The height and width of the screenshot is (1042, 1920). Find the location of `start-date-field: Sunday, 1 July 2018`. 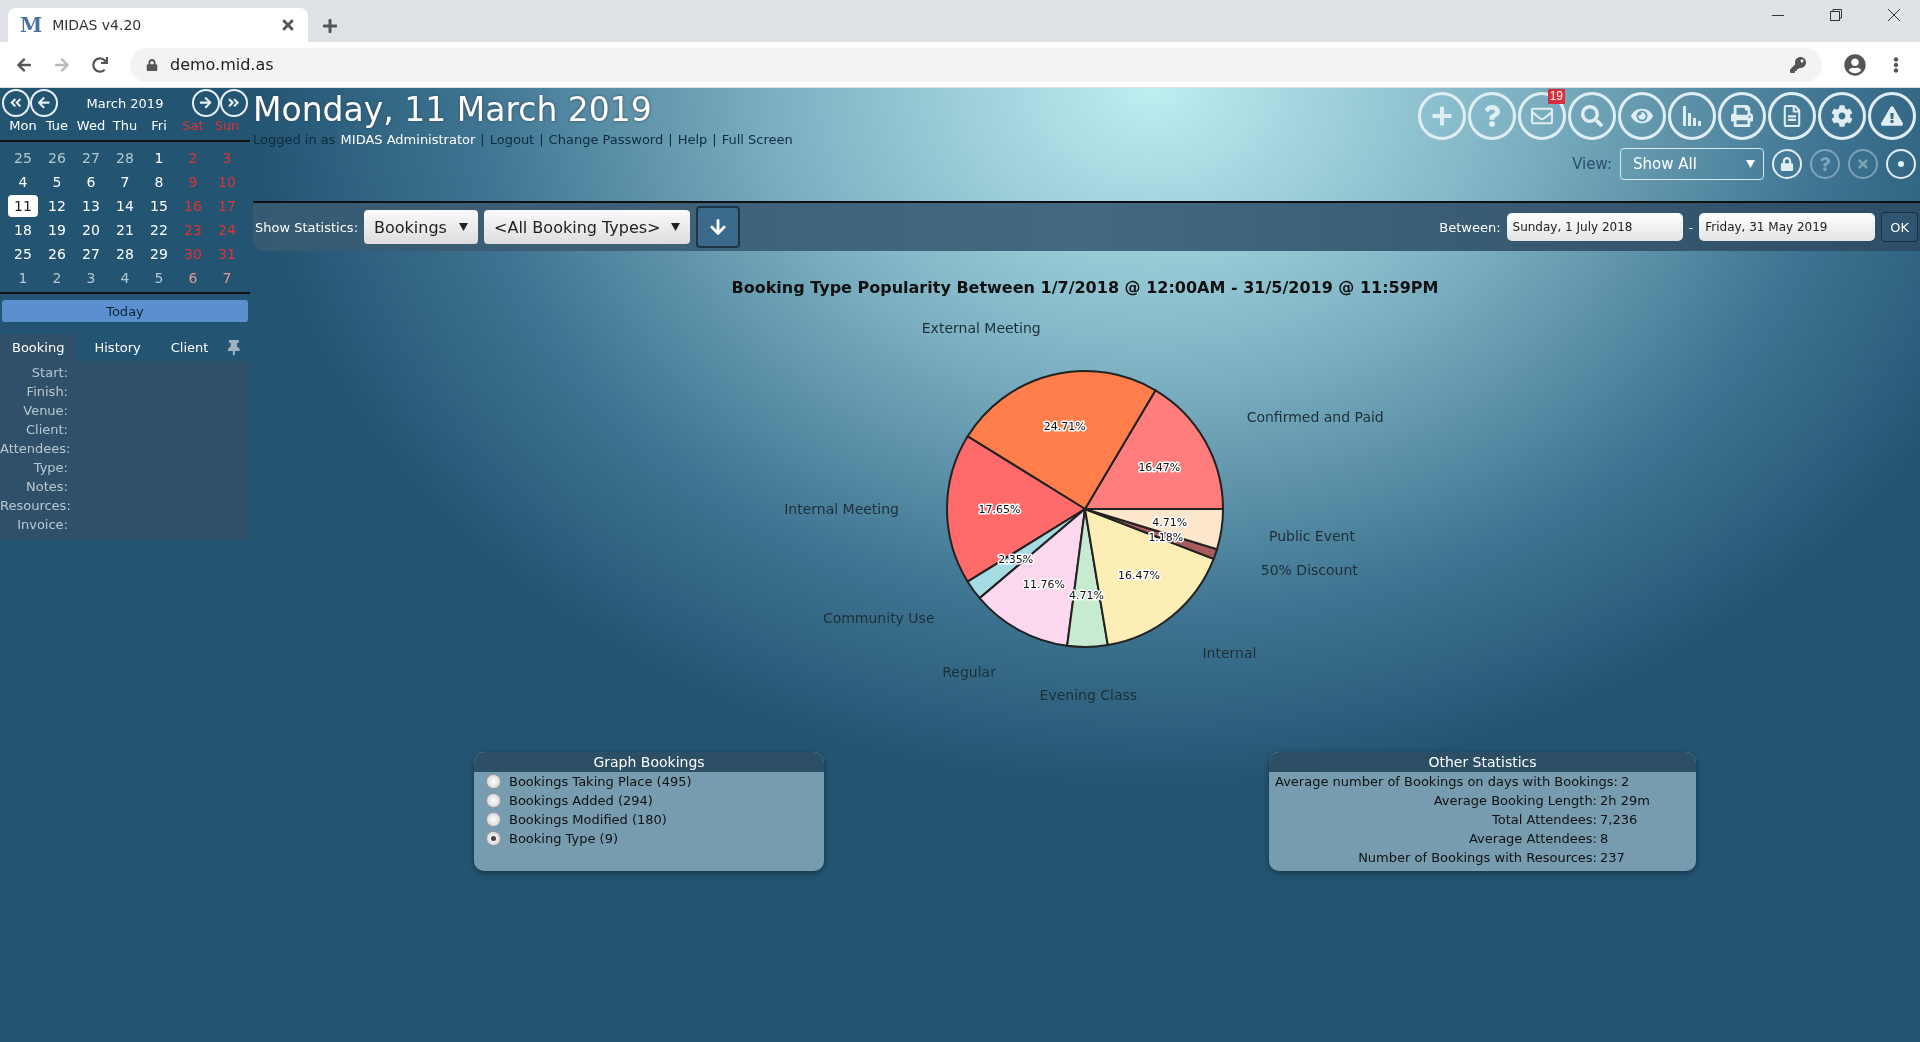

start-date-field: Sunday, 1 July 2018 is located at coordinates (1594, 227).